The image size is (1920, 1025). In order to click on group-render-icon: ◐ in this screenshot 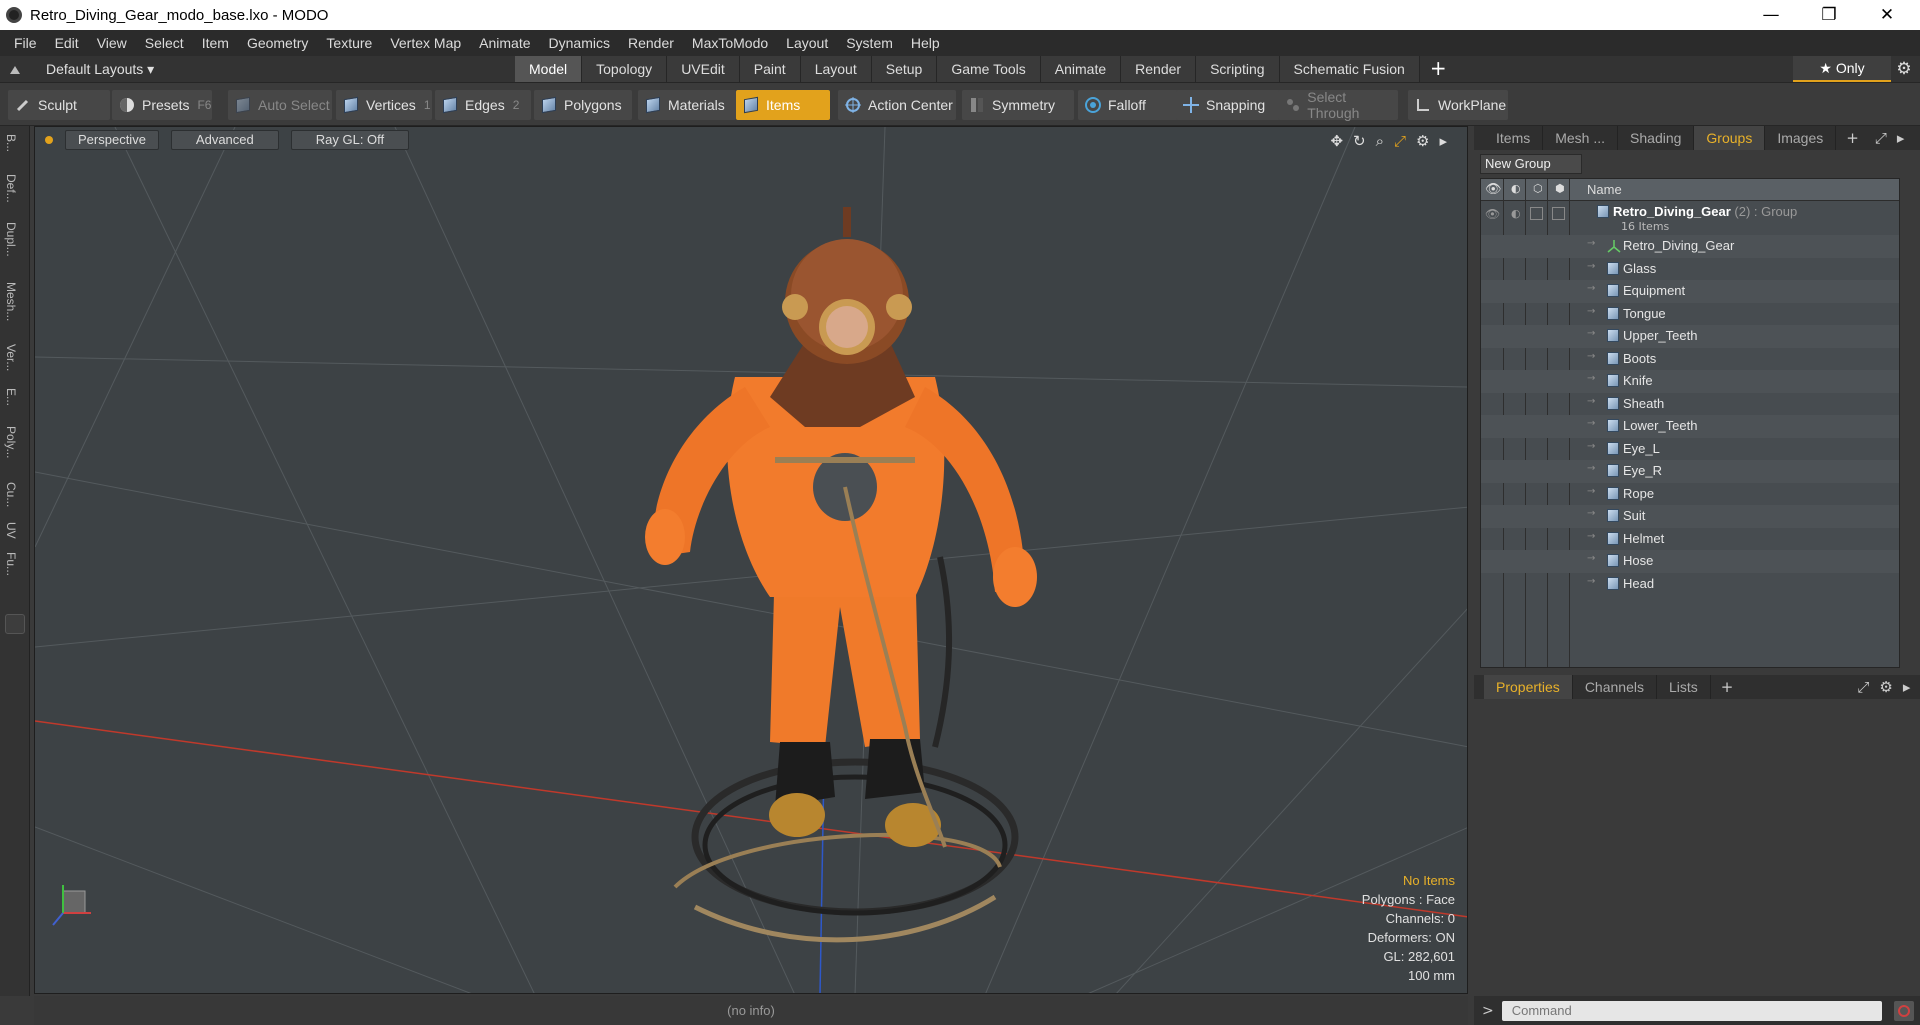, I will do `click(1516, 213)`.